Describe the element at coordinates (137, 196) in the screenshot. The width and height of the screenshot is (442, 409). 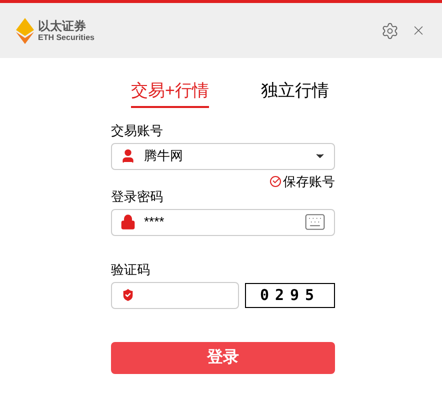
I see `field-label: 登录密码` at that location.